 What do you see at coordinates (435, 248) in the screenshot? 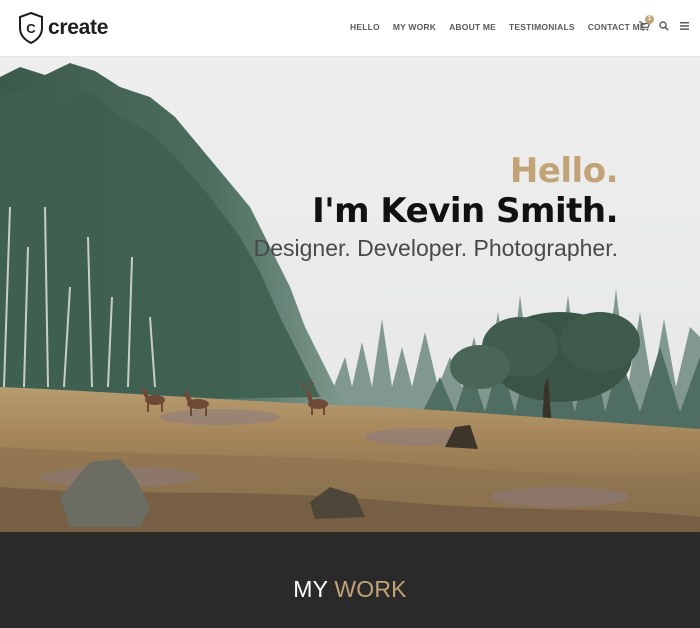
I see `hero-subtitle: Designer. Developer. Photographer.` at bounding box center [435, 248].